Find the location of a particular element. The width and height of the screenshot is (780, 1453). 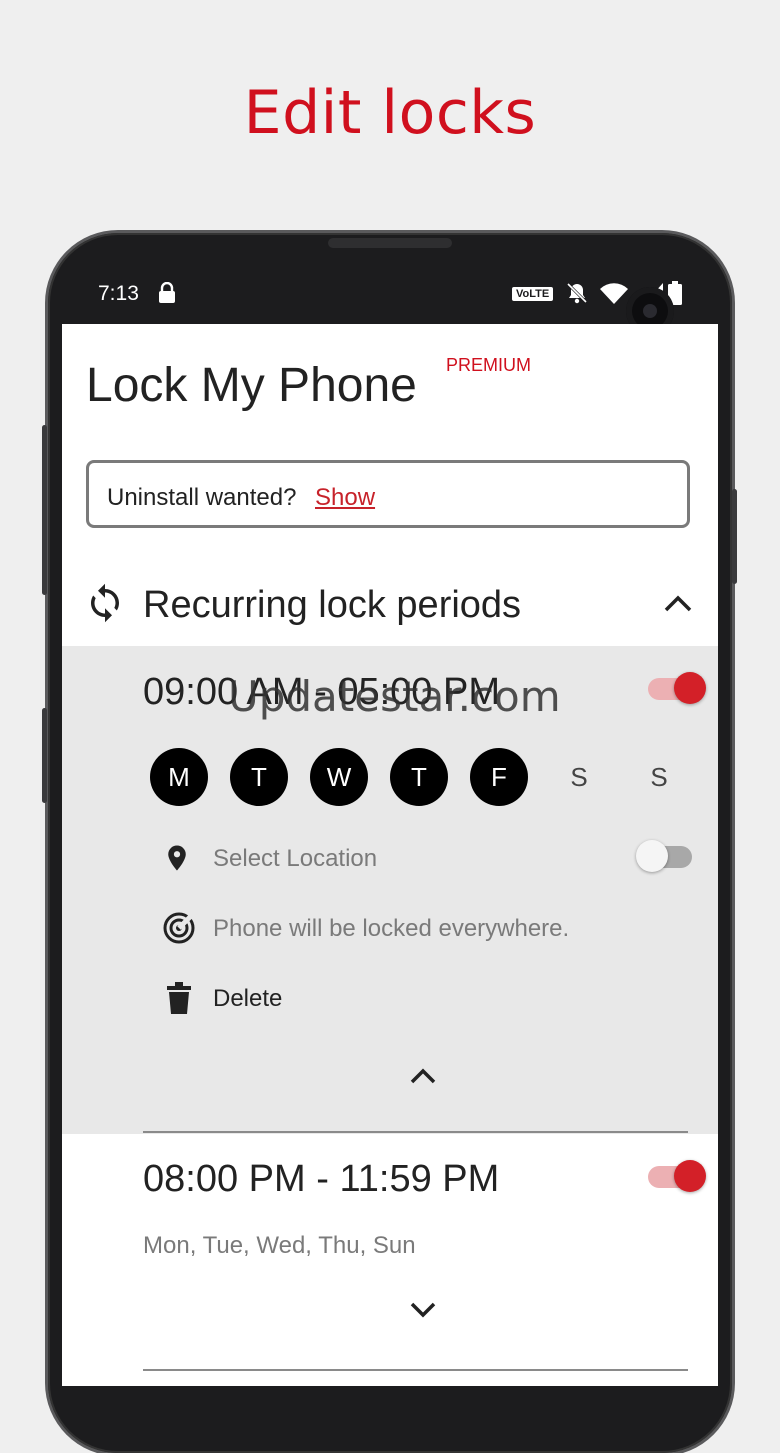

day-saturday: S is located at coordinates (579, 777).